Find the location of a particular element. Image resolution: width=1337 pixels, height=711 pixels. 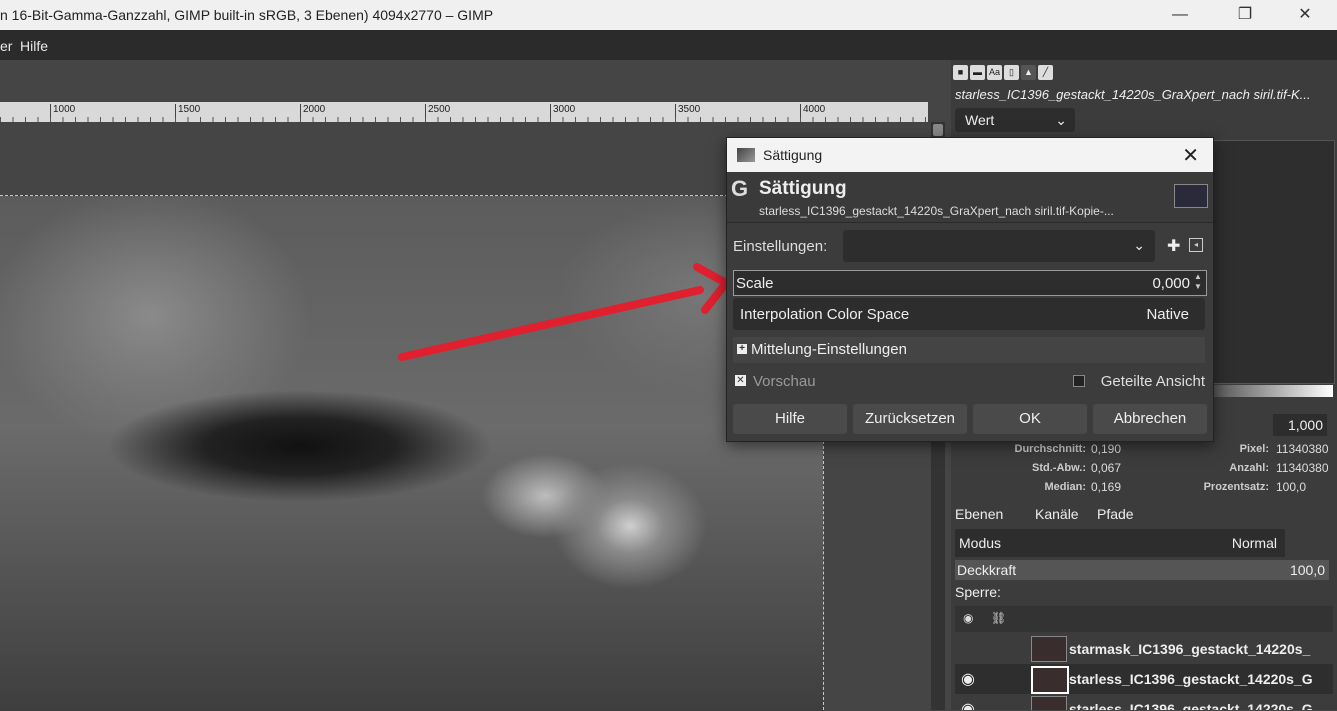

preset-menu-icon: ◂ is located at coordinates (1196, 245).